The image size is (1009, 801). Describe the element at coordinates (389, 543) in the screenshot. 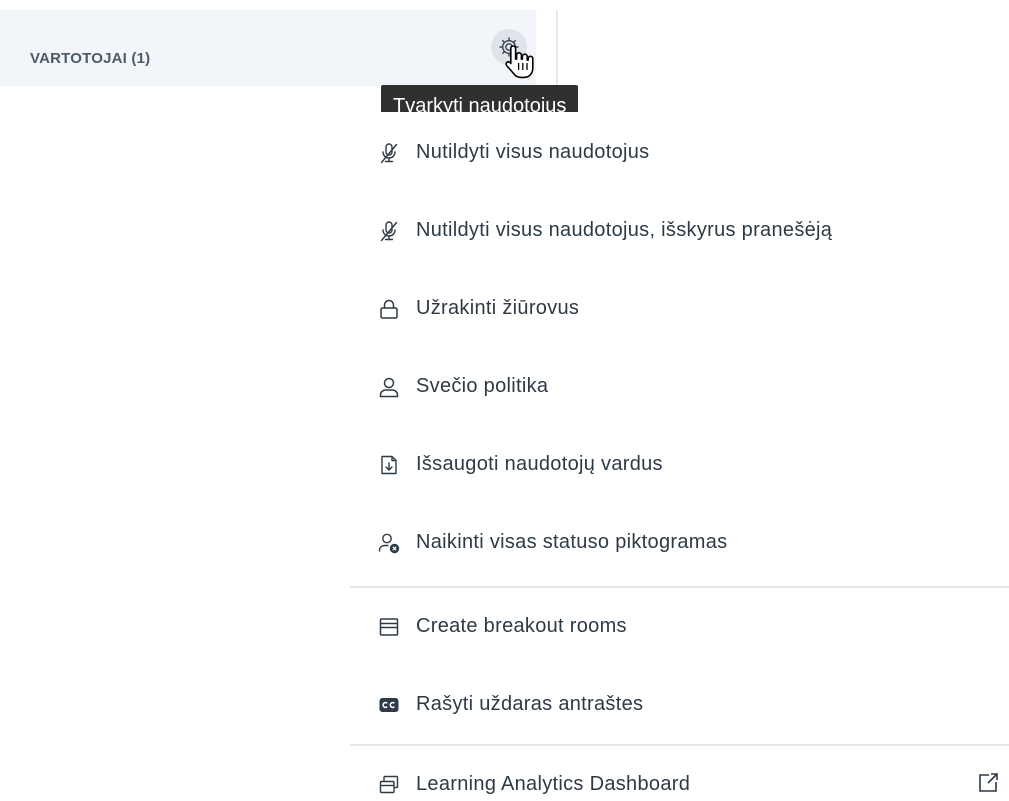

I see `clear-status-icon` at that location.